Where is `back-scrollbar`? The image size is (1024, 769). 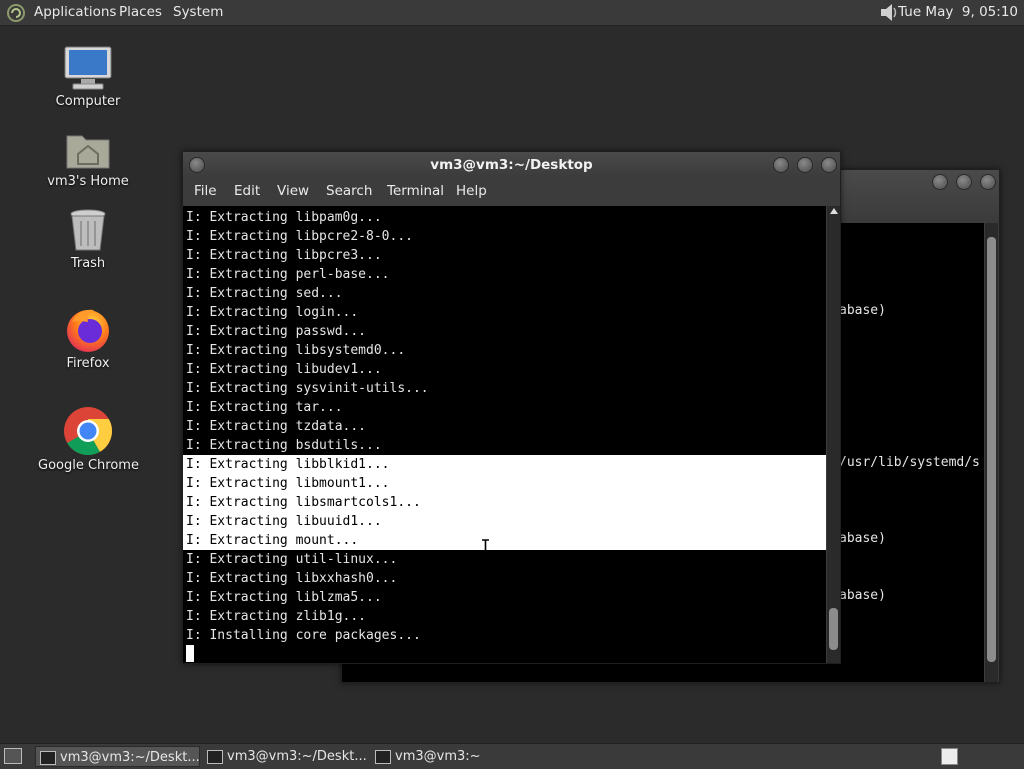 back-scrollbar is located at coordinates (991, 452).